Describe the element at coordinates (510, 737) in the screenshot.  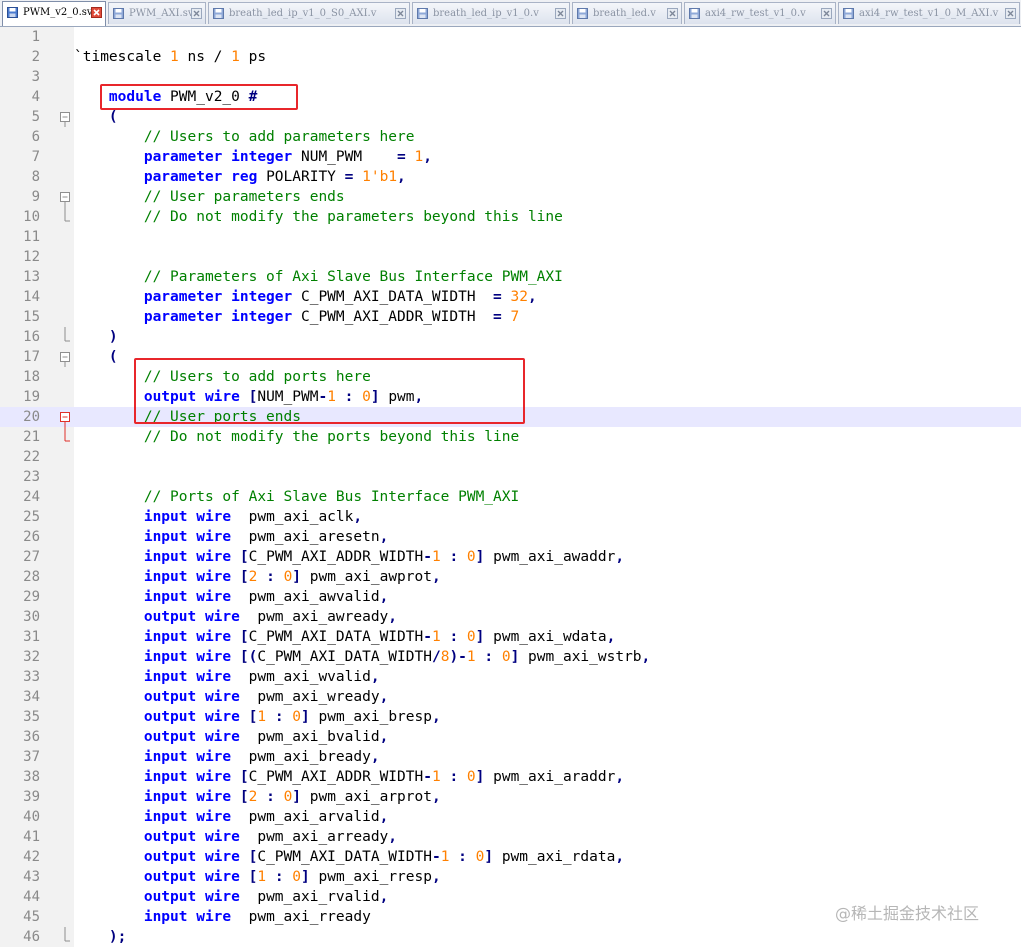
I see `code-line: 36 output wire pwm_axi_bvalid,` at that location.